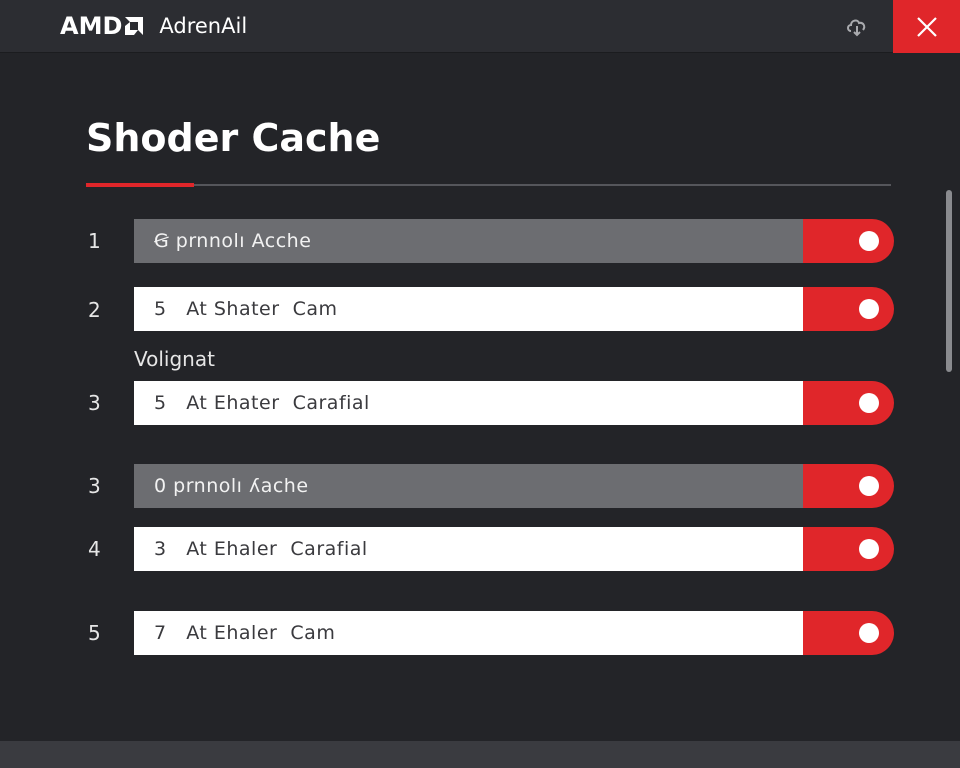 The width and height of the screenshot is (960, 768). I want to click on scrollbar-thumb, so click(949, 281).